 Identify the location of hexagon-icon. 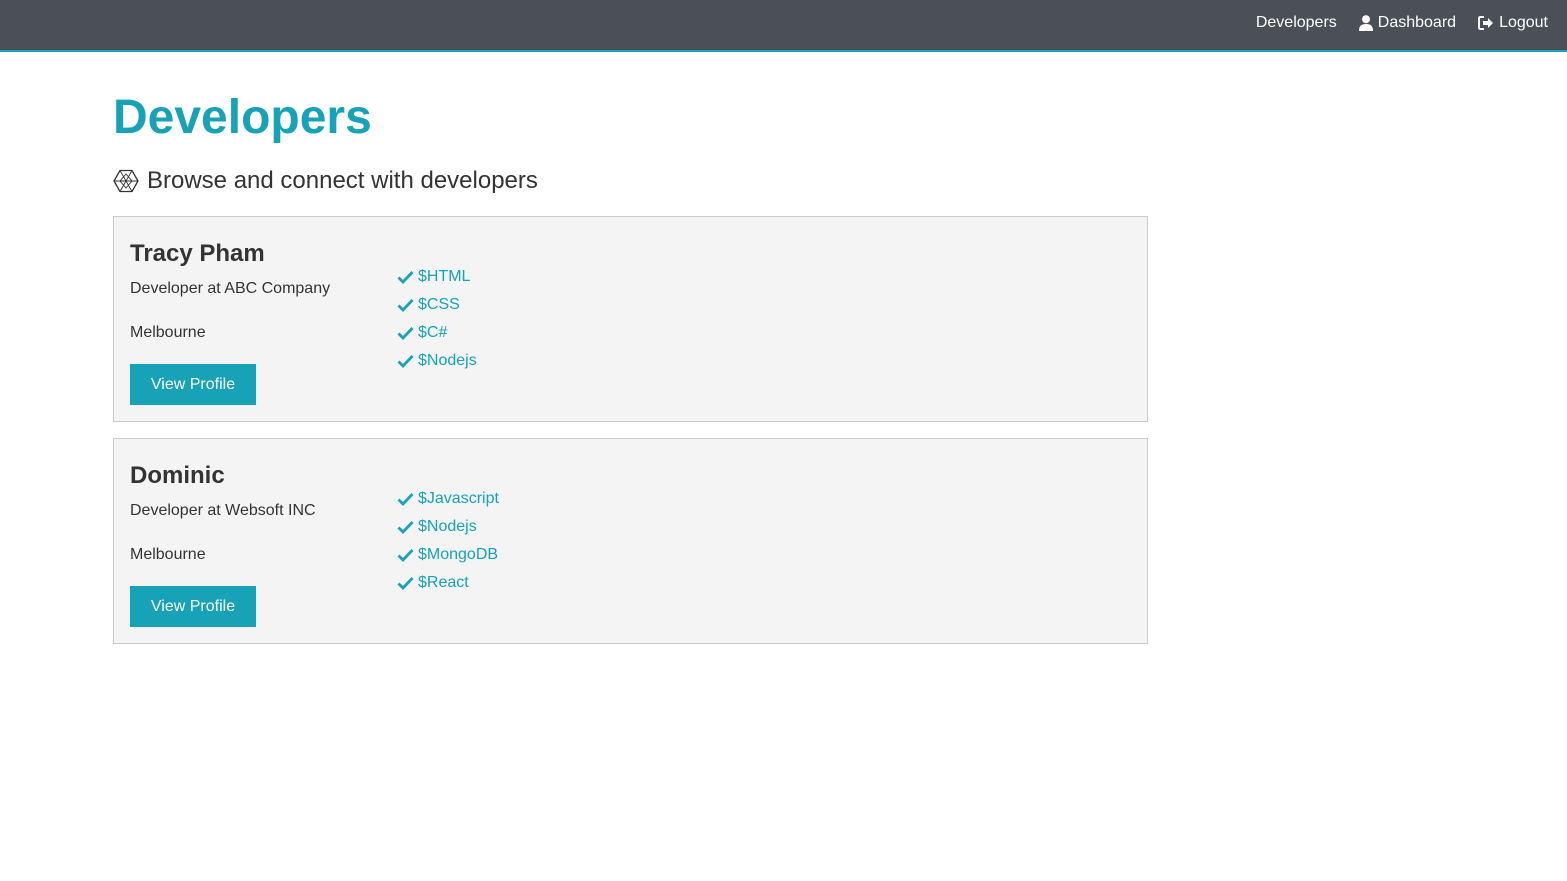
(126, 181).